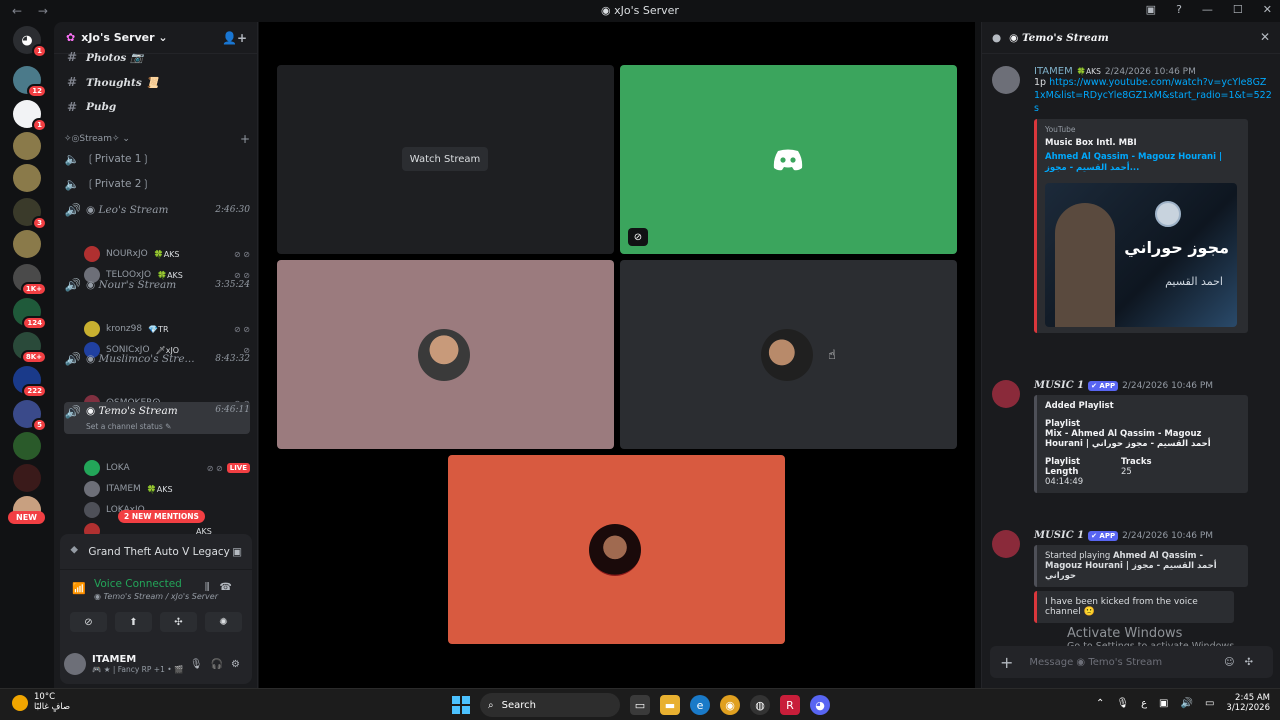 The height and width of the screenshot is (720, 1280). What do you see at coordinates (157, 359) in the screenshot?
I see `channel-muslimcos-stream: 🔊 ◉ Muslimco's Stre... 8:43:32` at bounding box center [157, 359].